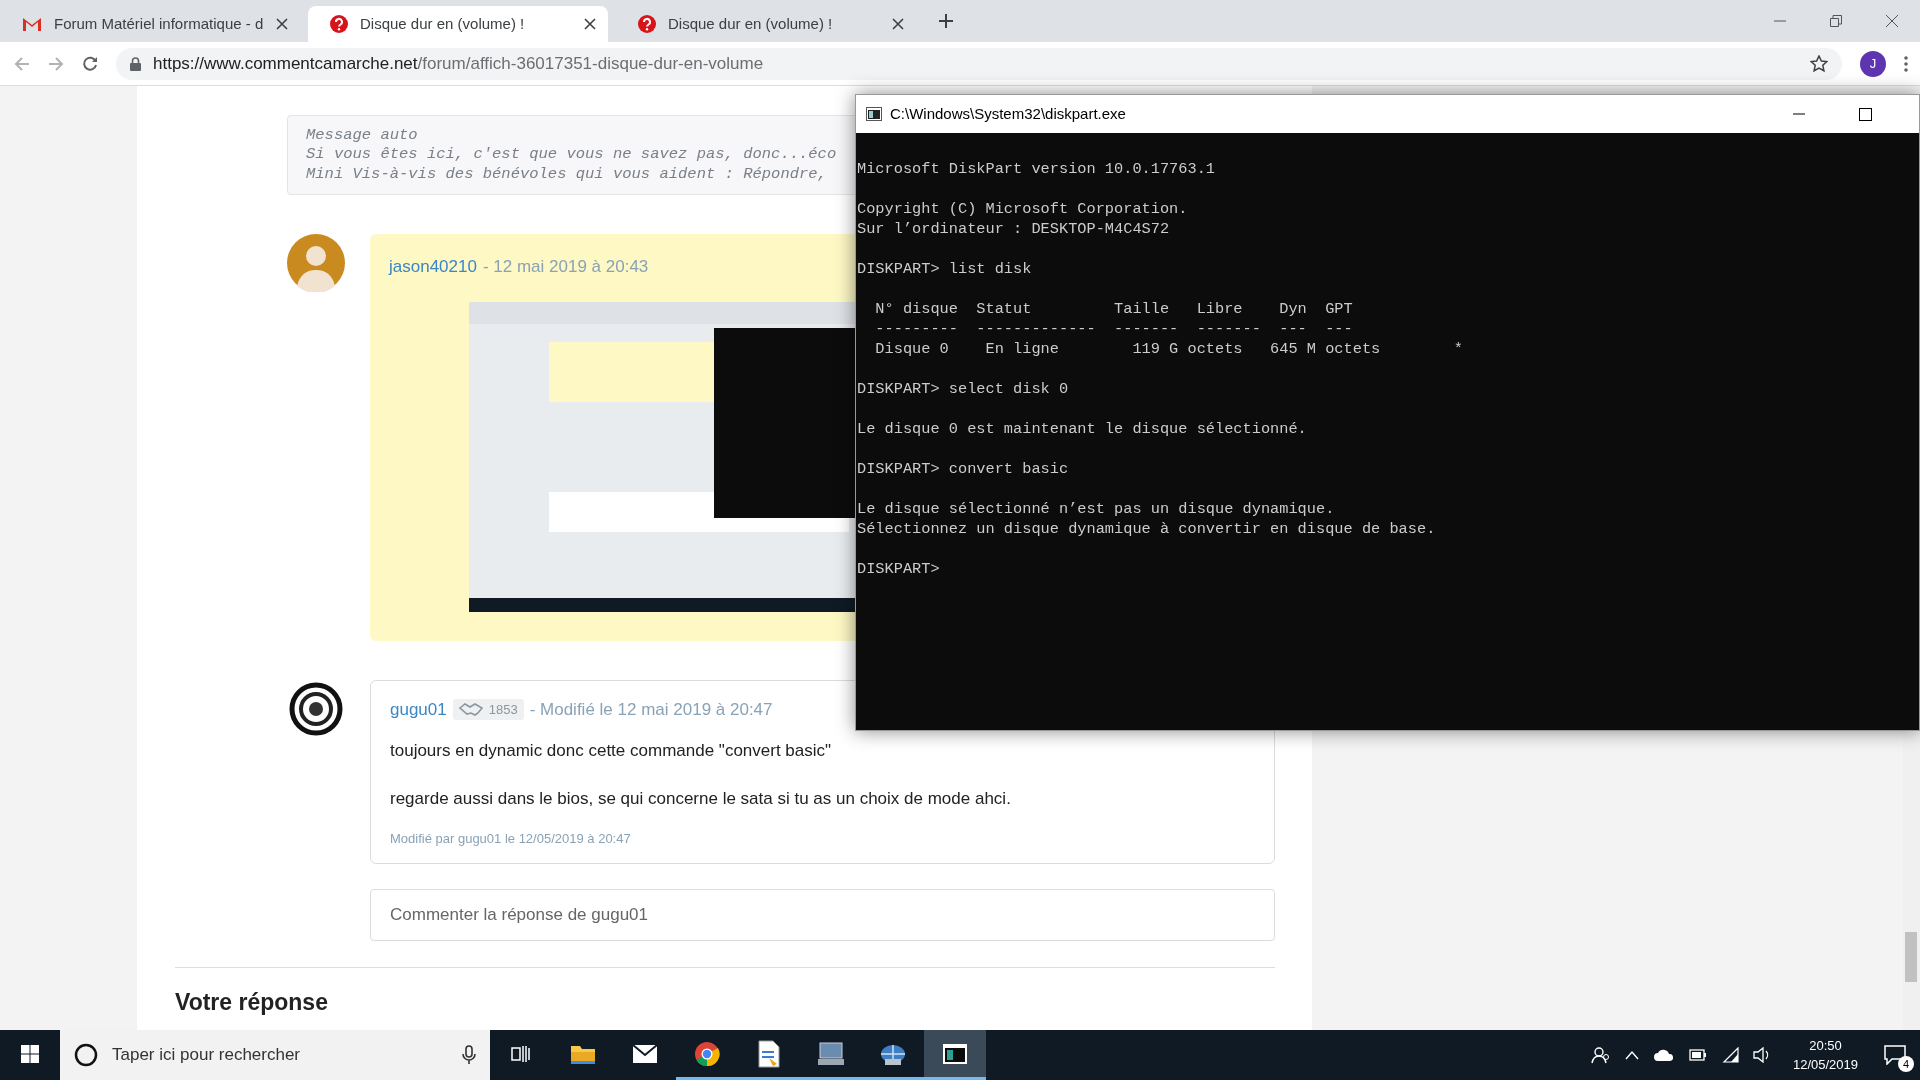 This screenshot has height=1080, width=1920. I want to click on search-placeholder: Taper ici pour rechercher, so click(207, 1055).